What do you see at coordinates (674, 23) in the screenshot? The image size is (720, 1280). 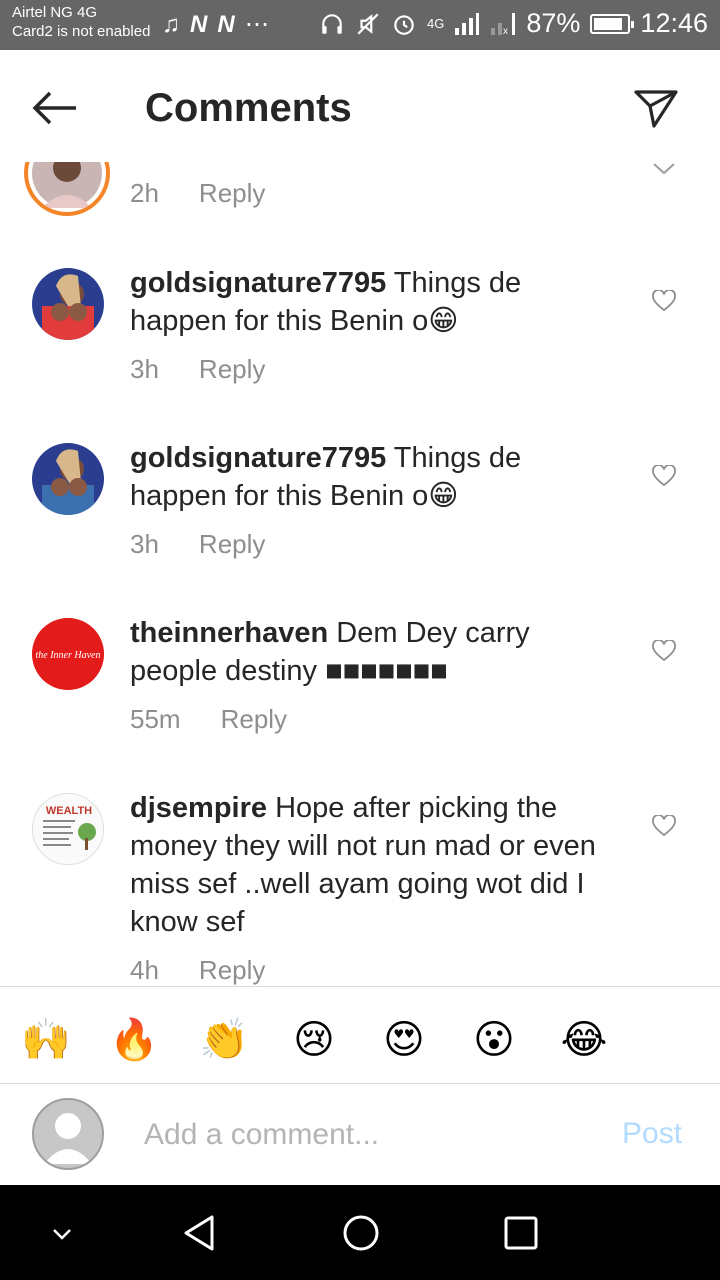 I see `clock: 12:46` at bounding box center [674, 23].